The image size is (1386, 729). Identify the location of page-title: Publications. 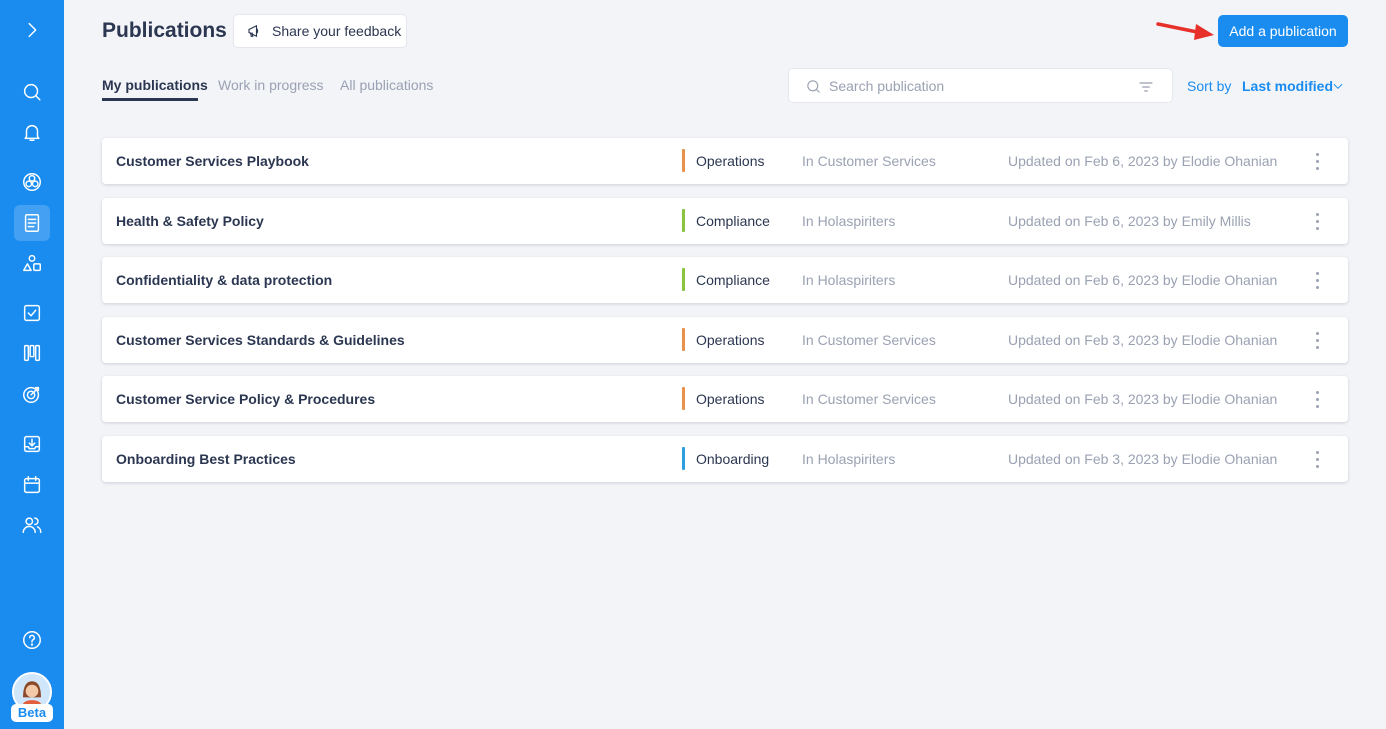
(164, 30).